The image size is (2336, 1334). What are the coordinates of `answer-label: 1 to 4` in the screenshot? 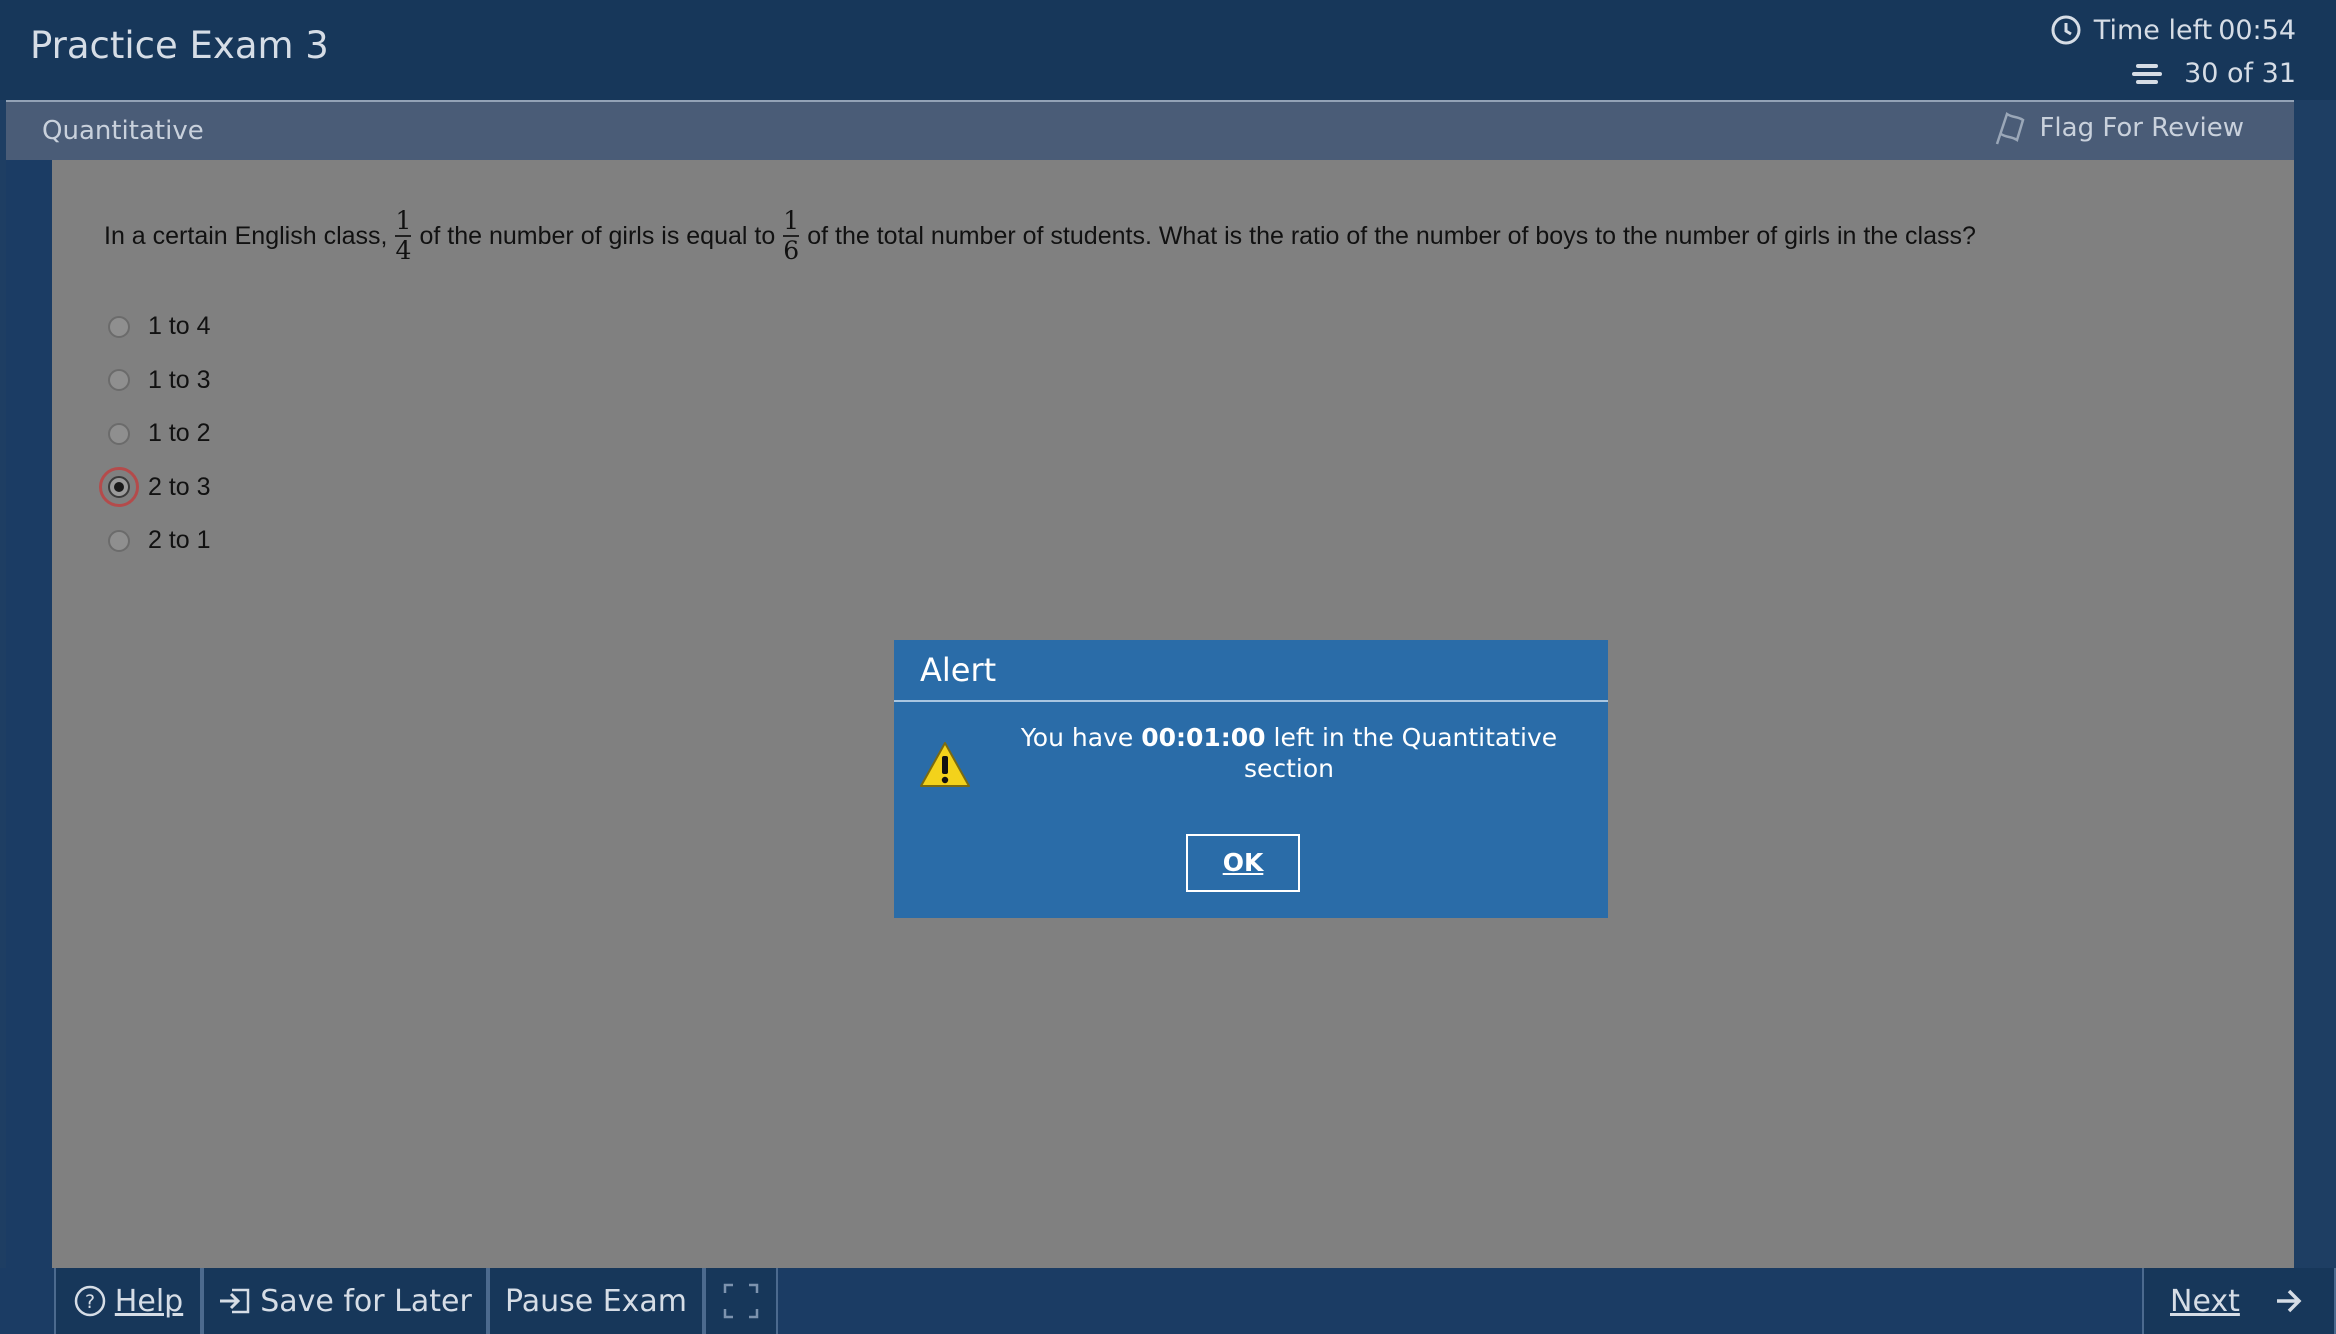 It's located at (179, 326).